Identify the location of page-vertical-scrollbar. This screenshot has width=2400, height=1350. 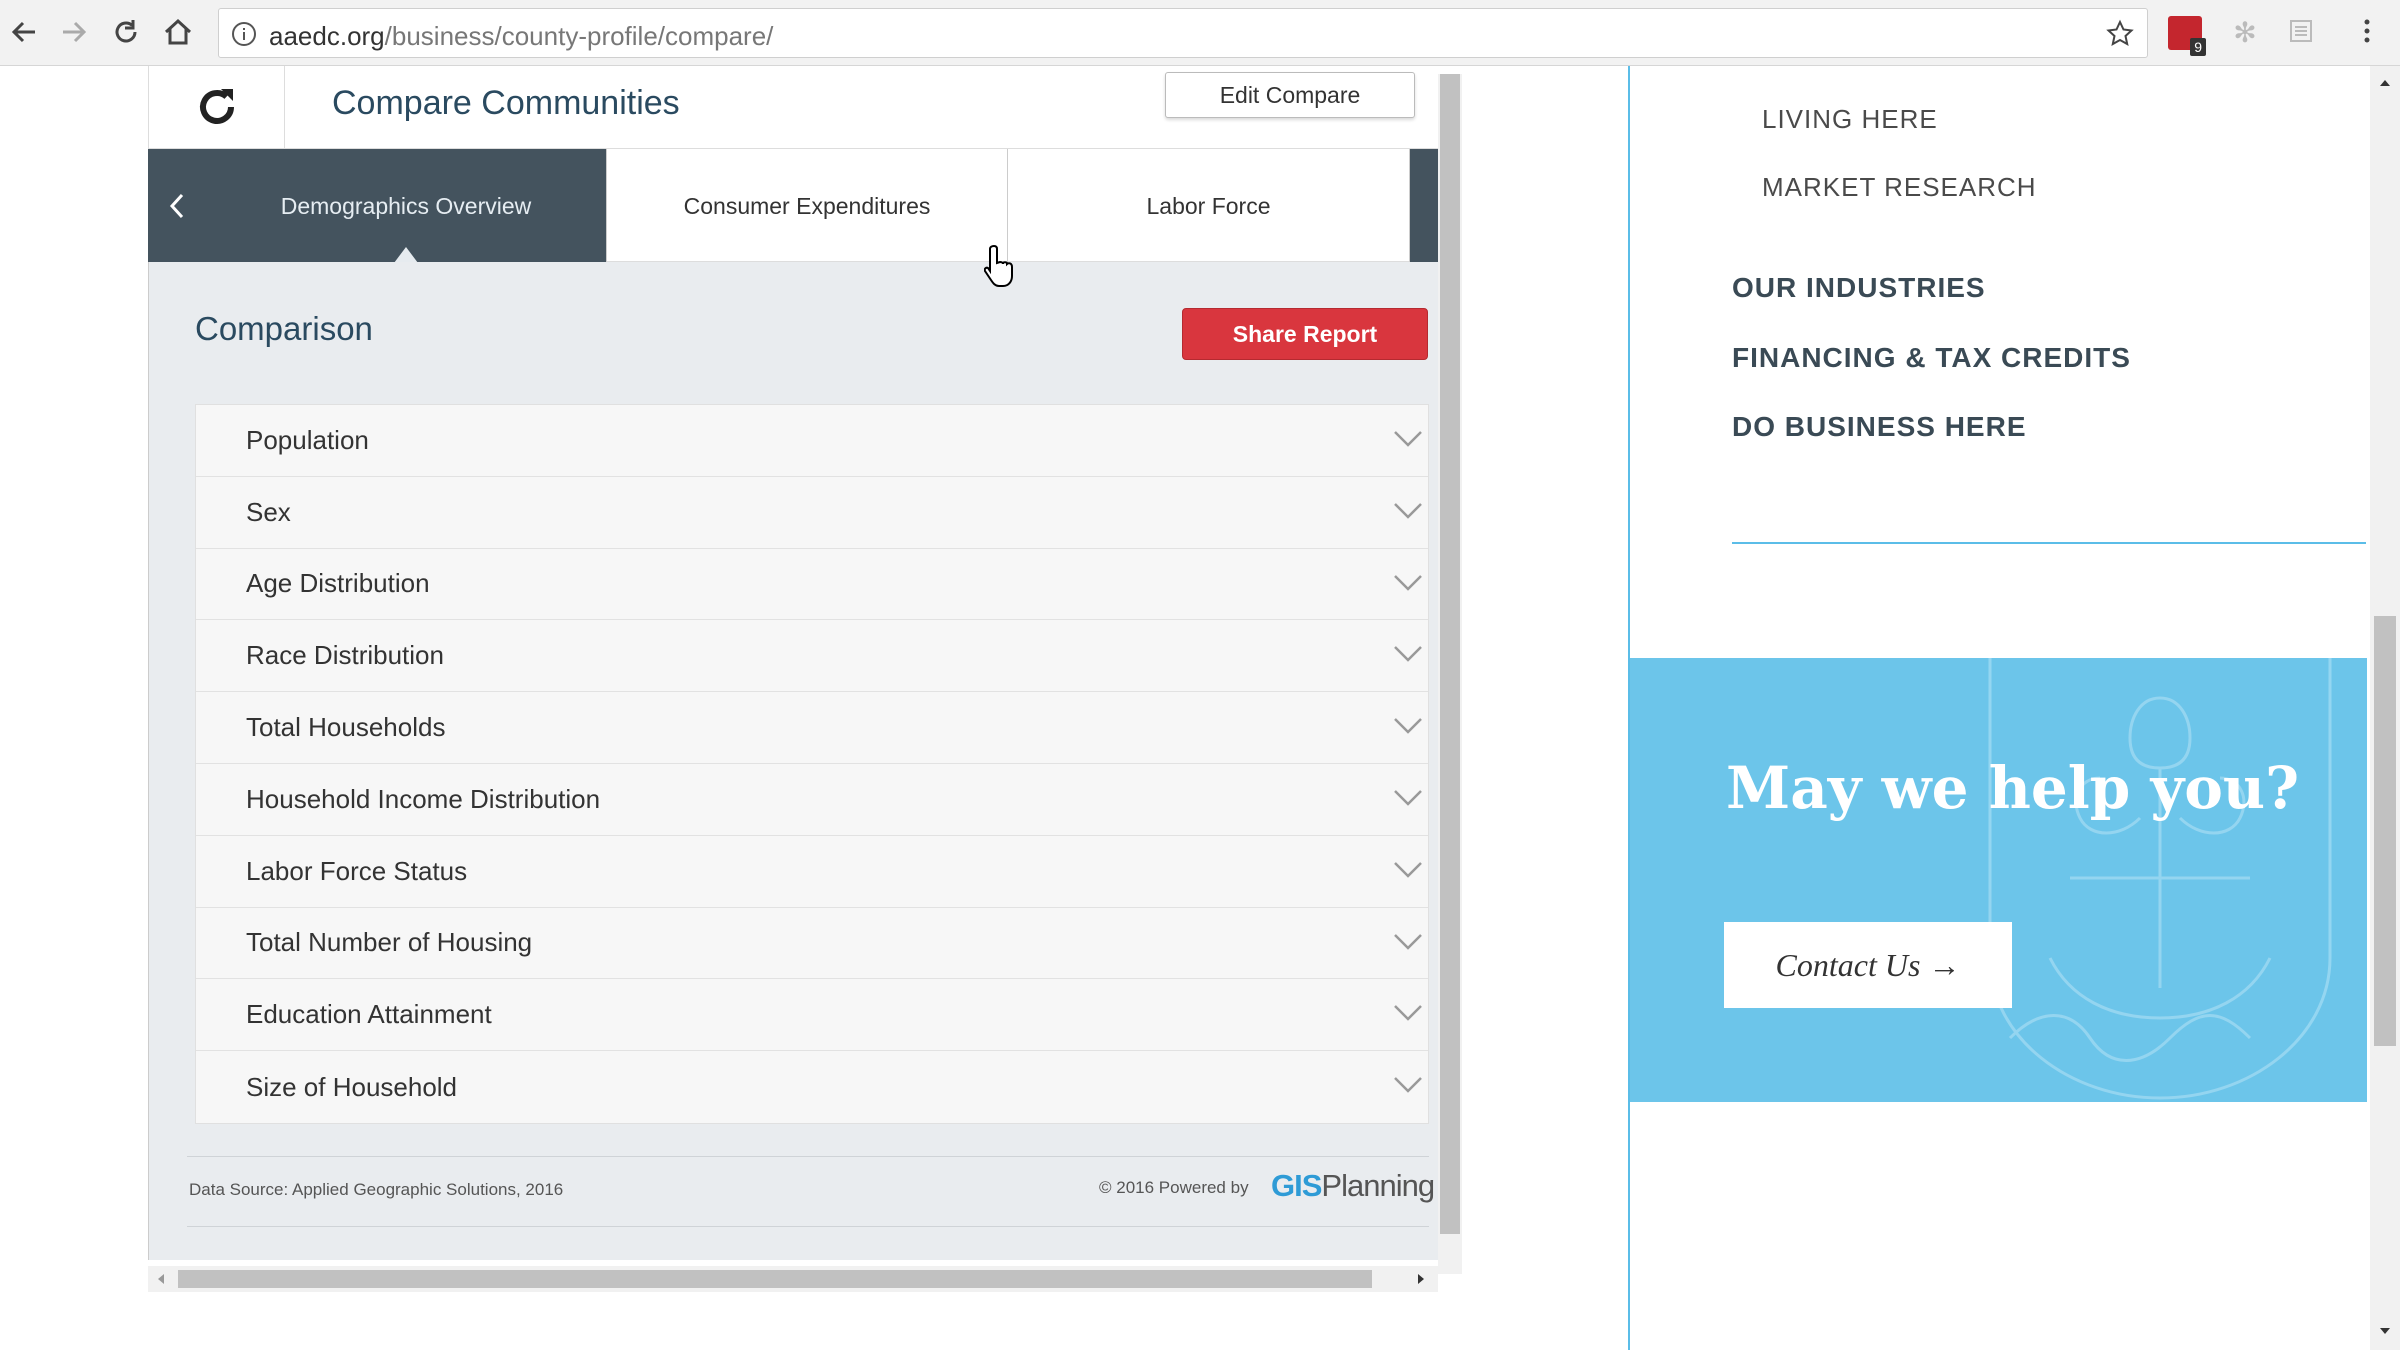
(2385, 708).